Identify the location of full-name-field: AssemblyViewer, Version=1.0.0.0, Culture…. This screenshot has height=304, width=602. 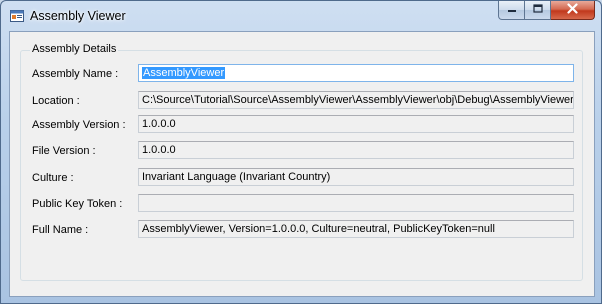
(356, 229).